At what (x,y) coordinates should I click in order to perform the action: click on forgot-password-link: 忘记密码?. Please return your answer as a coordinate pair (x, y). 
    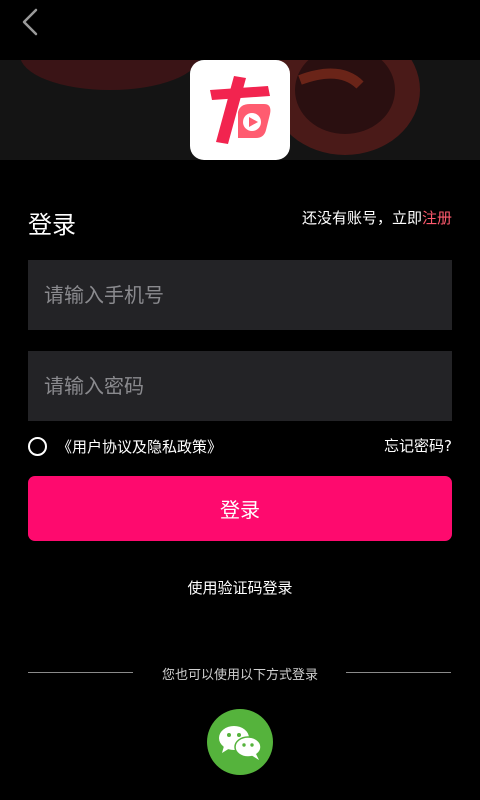
    Looking at the image, I should click on (418, 445).